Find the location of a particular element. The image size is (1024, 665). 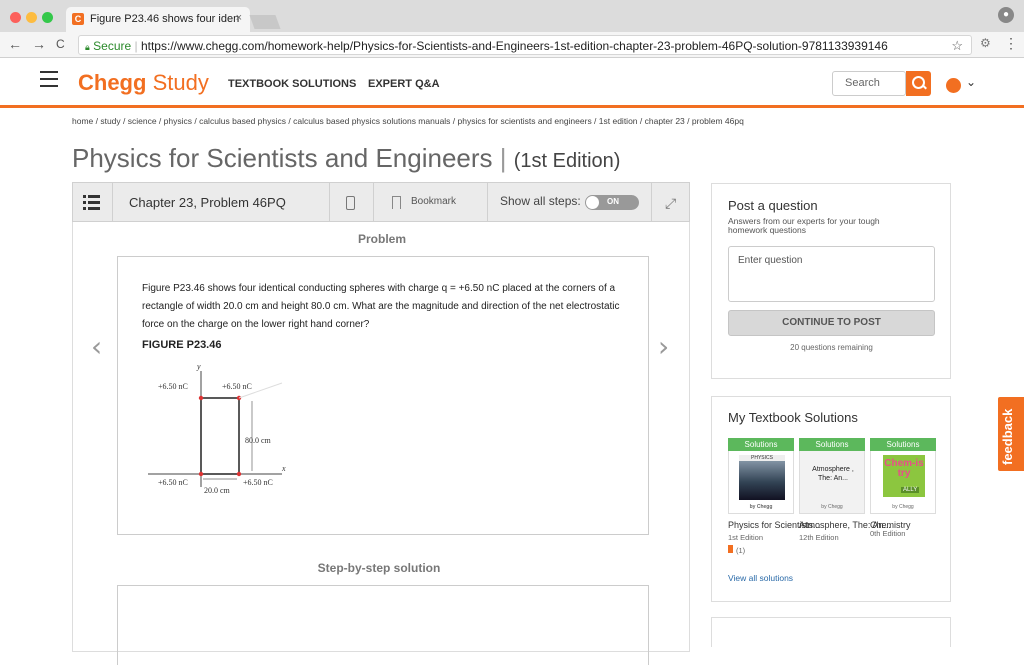

feedback-label: feedback is located at coordinates (1007, 437).